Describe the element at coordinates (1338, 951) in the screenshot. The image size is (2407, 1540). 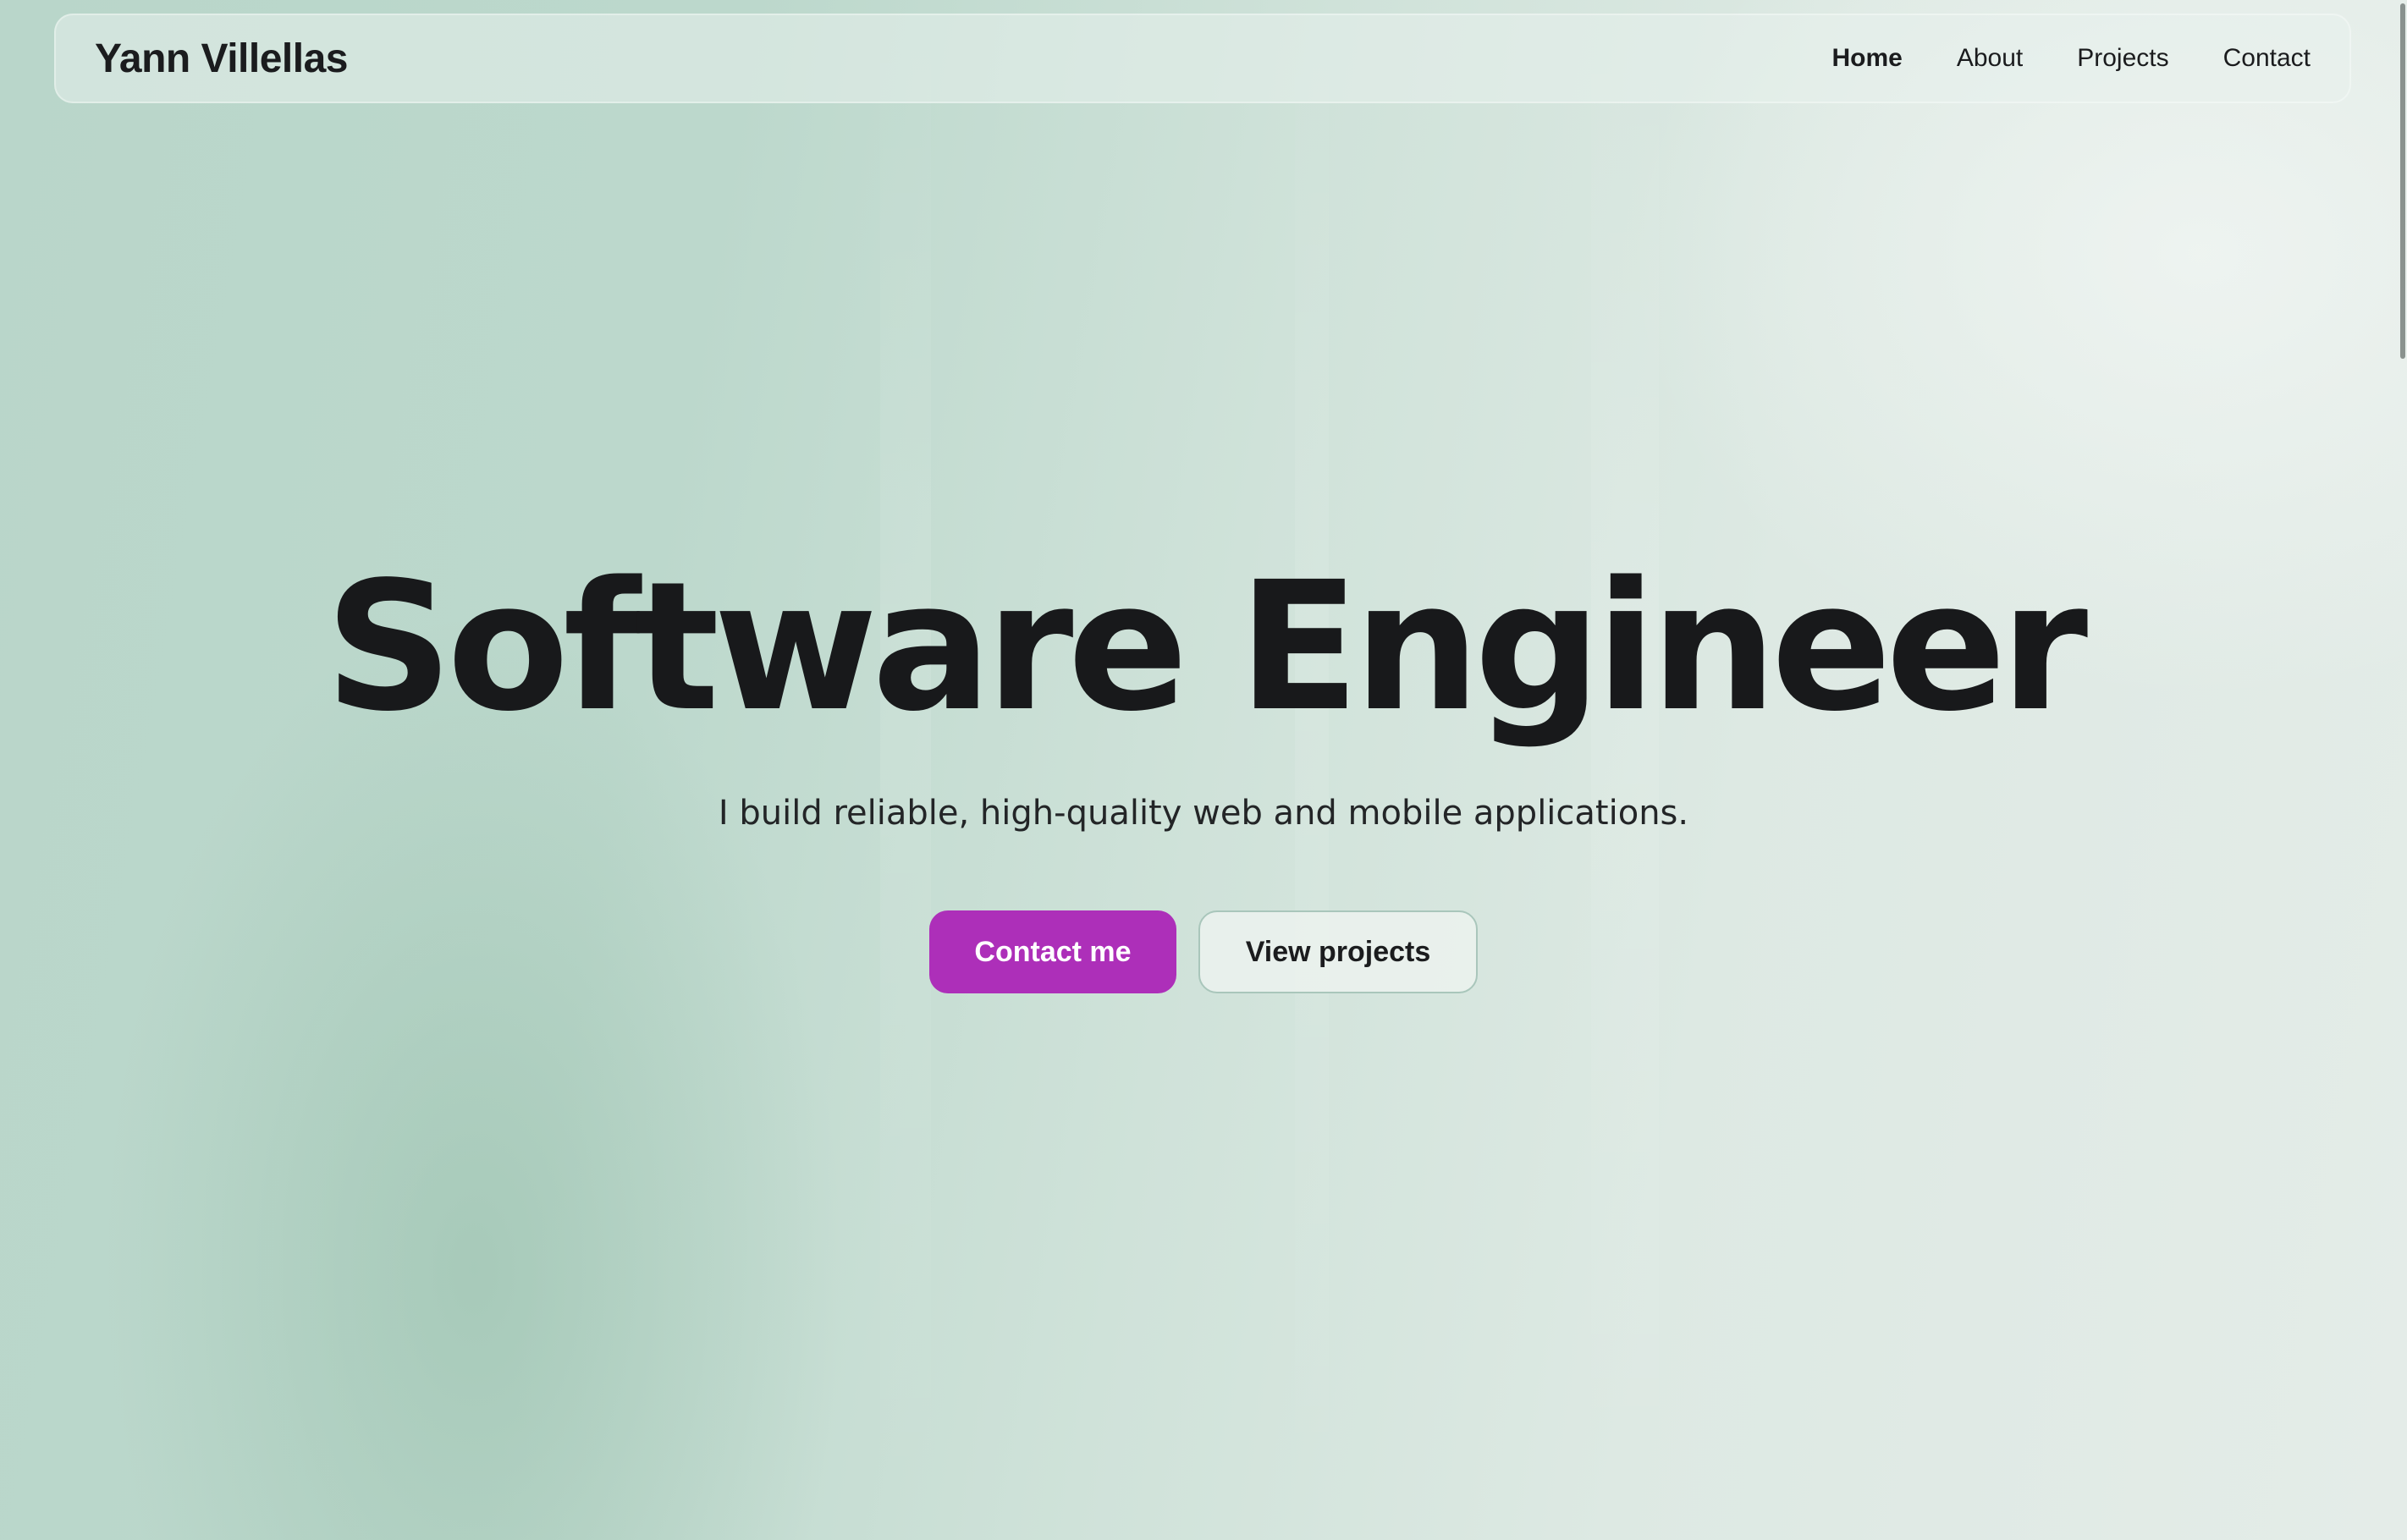
I see `view-projects-button: View projects` at that location.